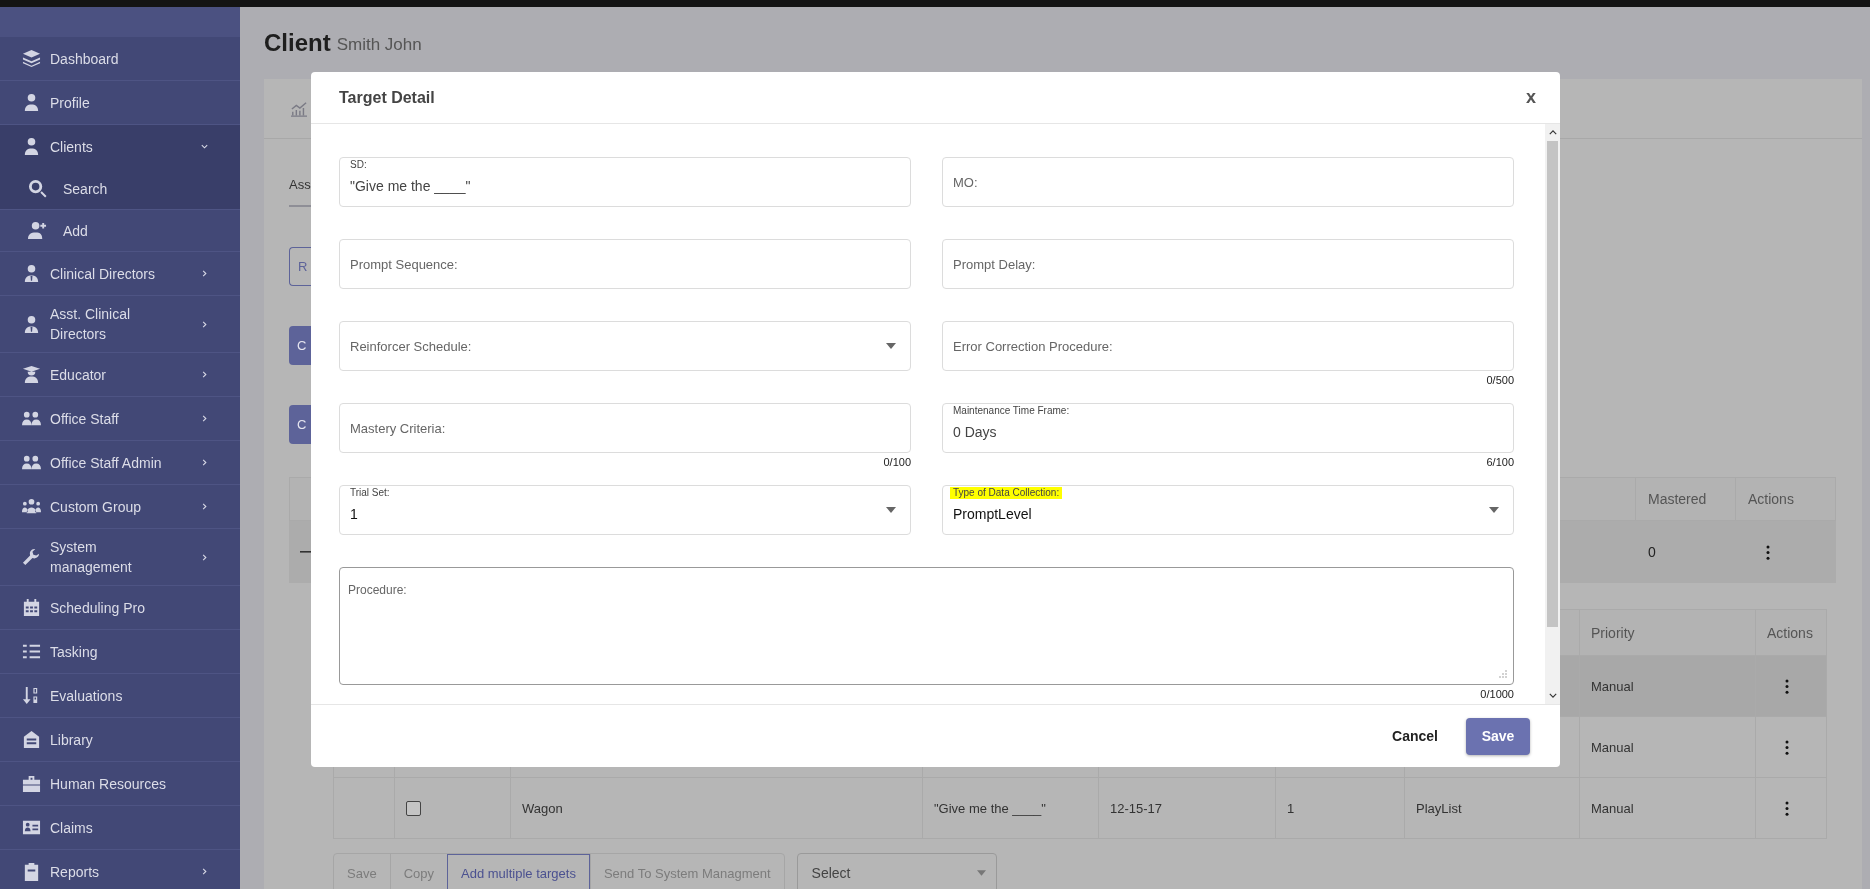 This screenshot has height=889, width=1870. I want to click on input-field: Error Correction Procedure:, so click(1228, 346).